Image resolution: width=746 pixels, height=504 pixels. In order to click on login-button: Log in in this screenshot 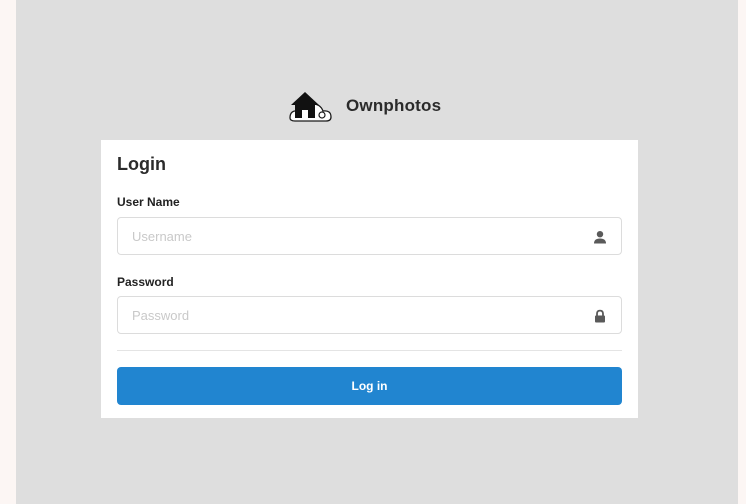, I will do `click(369, 386)`.